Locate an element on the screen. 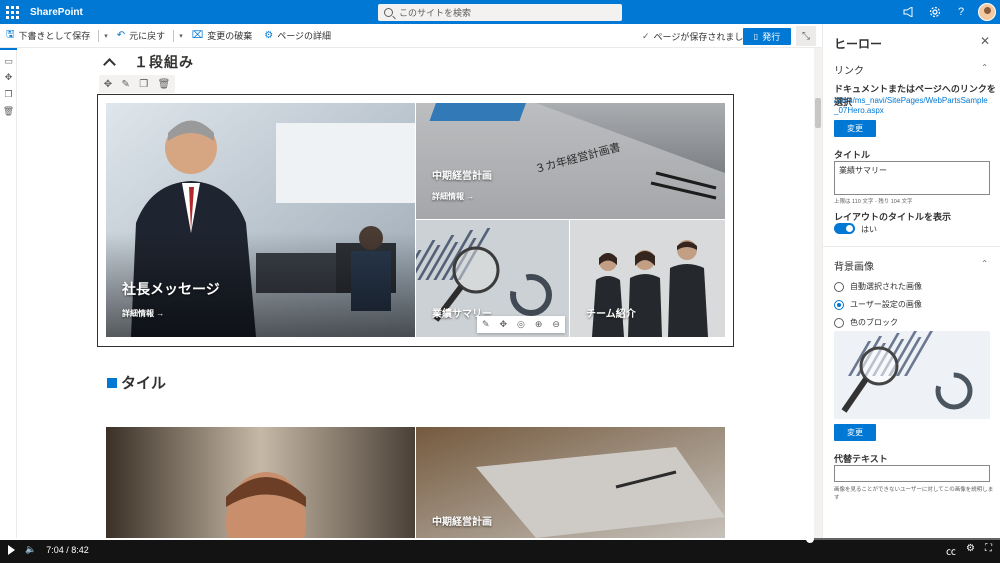 Image resolution: width=1000 pixels, height=563 pixels. chevron-up-icon is located at coordinates (109, 64).